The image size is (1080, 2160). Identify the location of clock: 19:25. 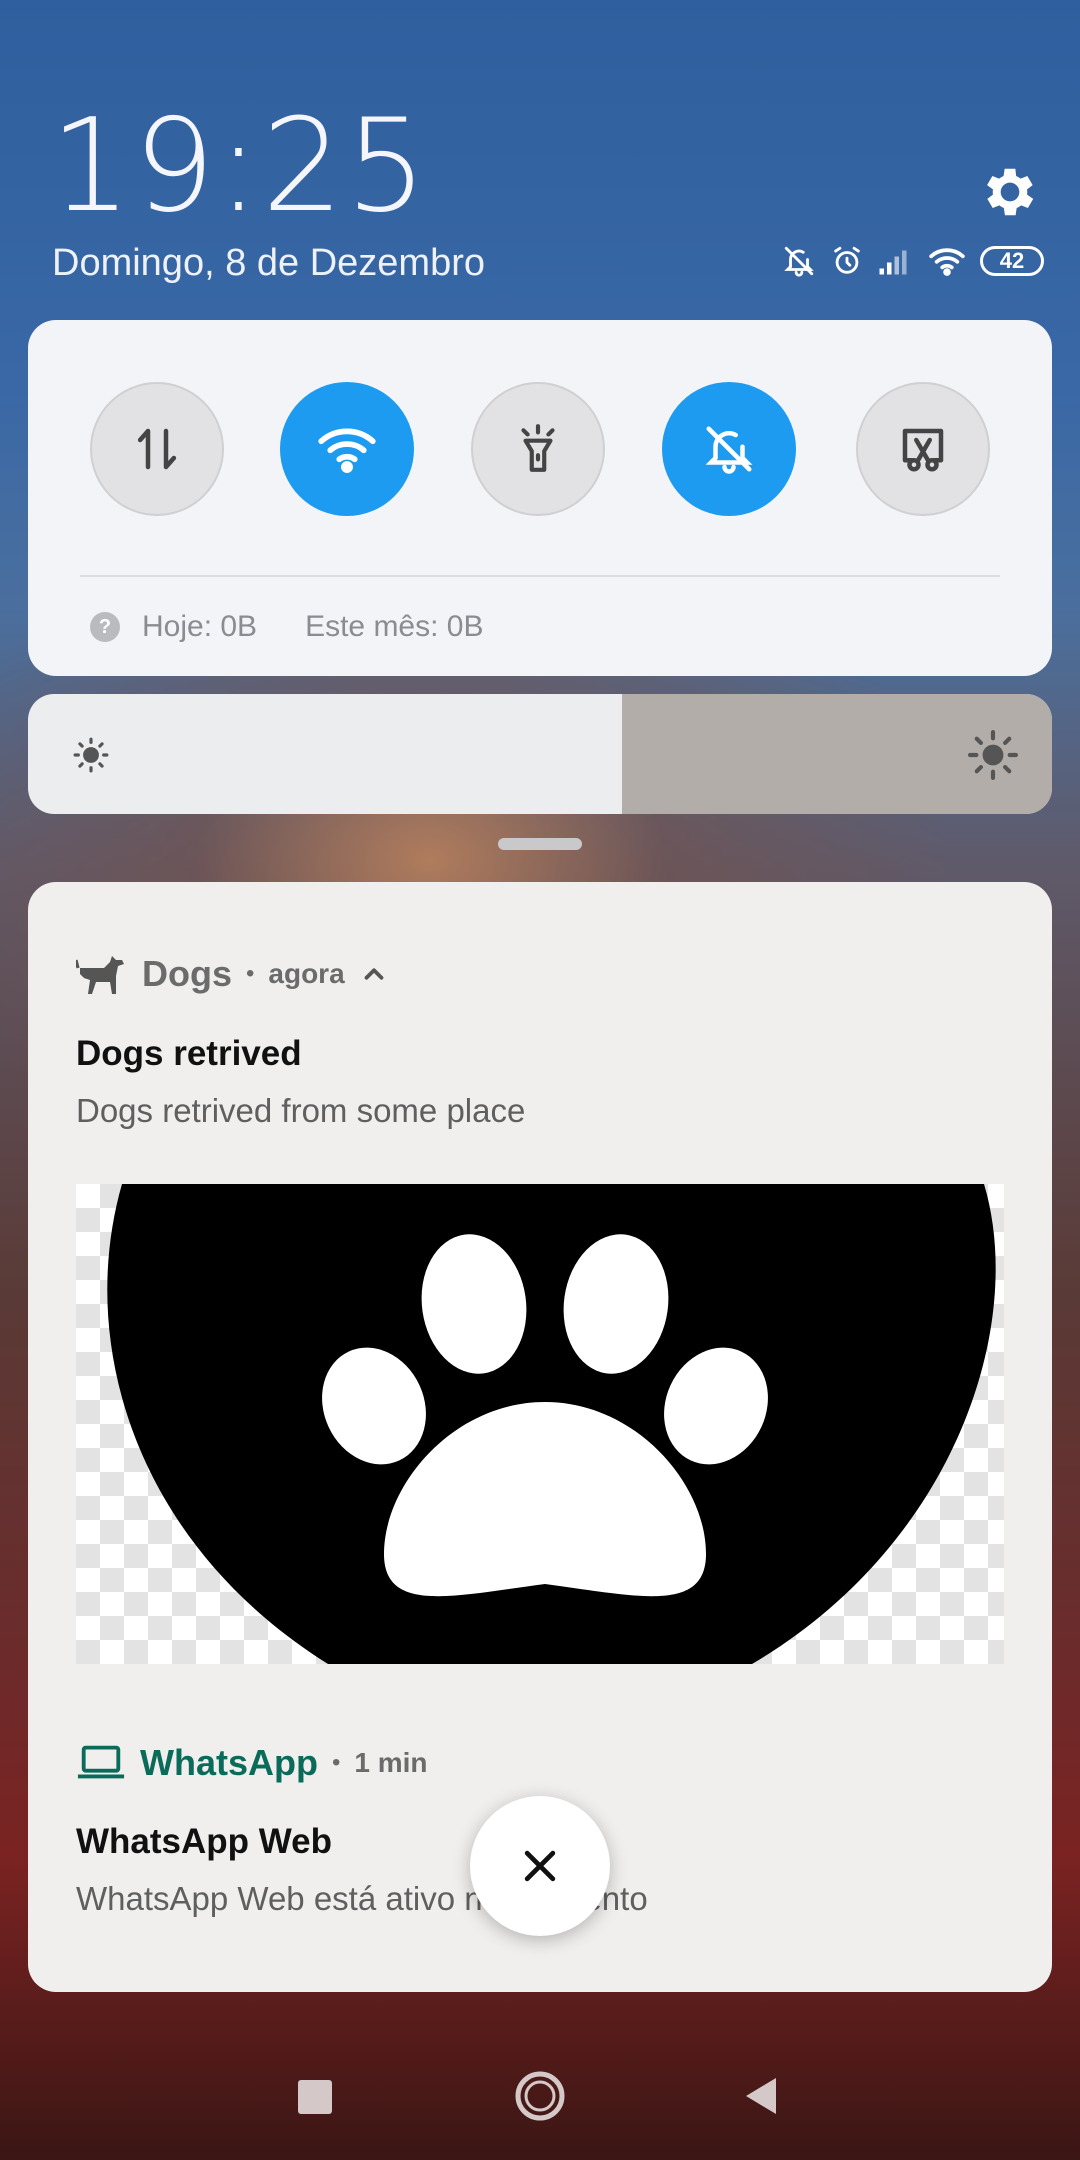
(239, 166).